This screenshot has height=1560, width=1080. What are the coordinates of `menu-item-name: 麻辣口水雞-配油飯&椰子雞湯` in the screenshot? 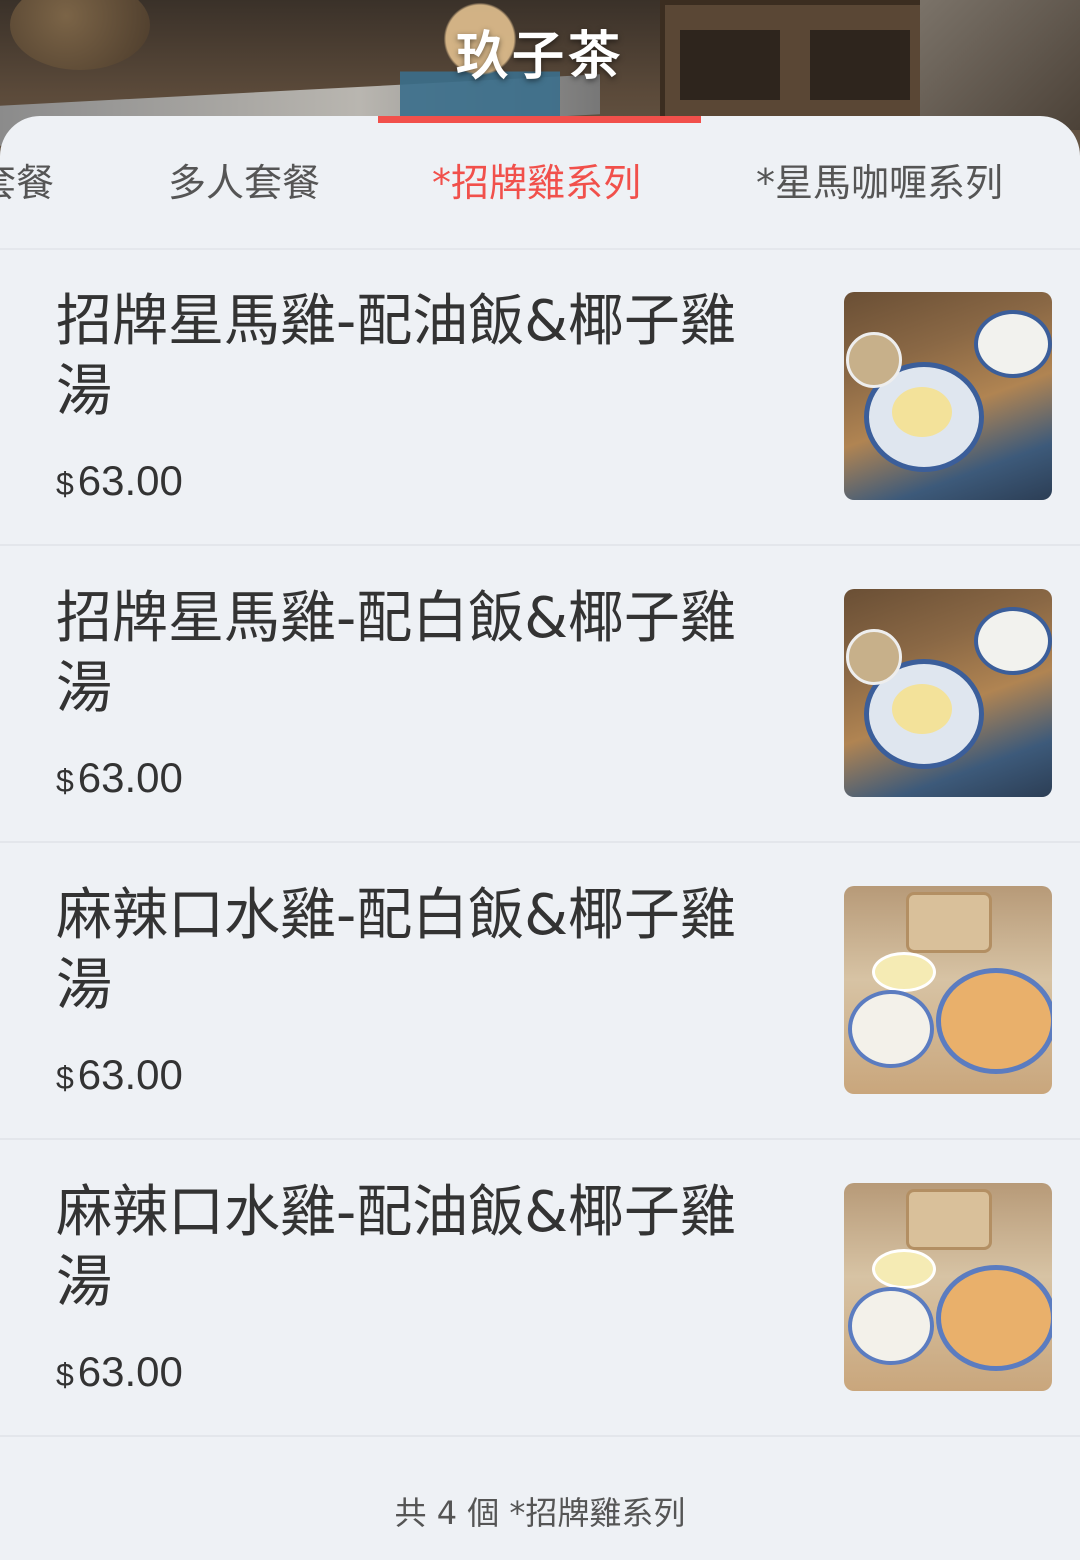 It's located at (396, 1247).